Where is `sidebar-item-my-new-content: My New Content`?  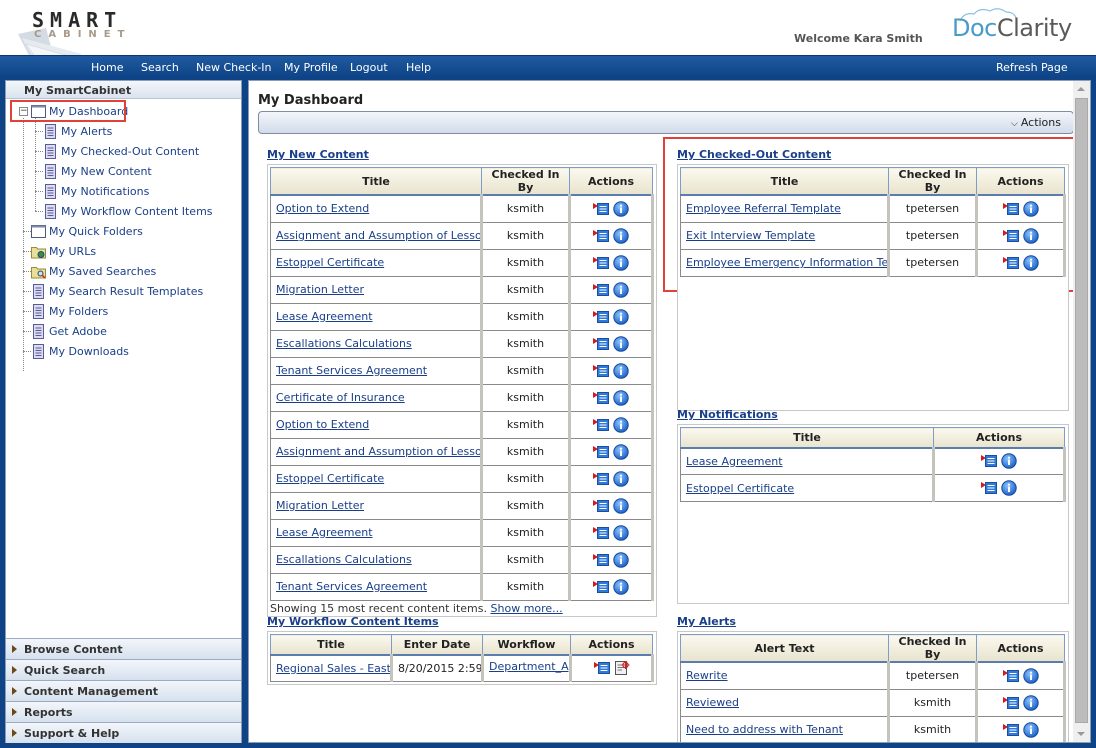
sidebar-item-my-new-content: My New Content is located at coordinates (97, 171).